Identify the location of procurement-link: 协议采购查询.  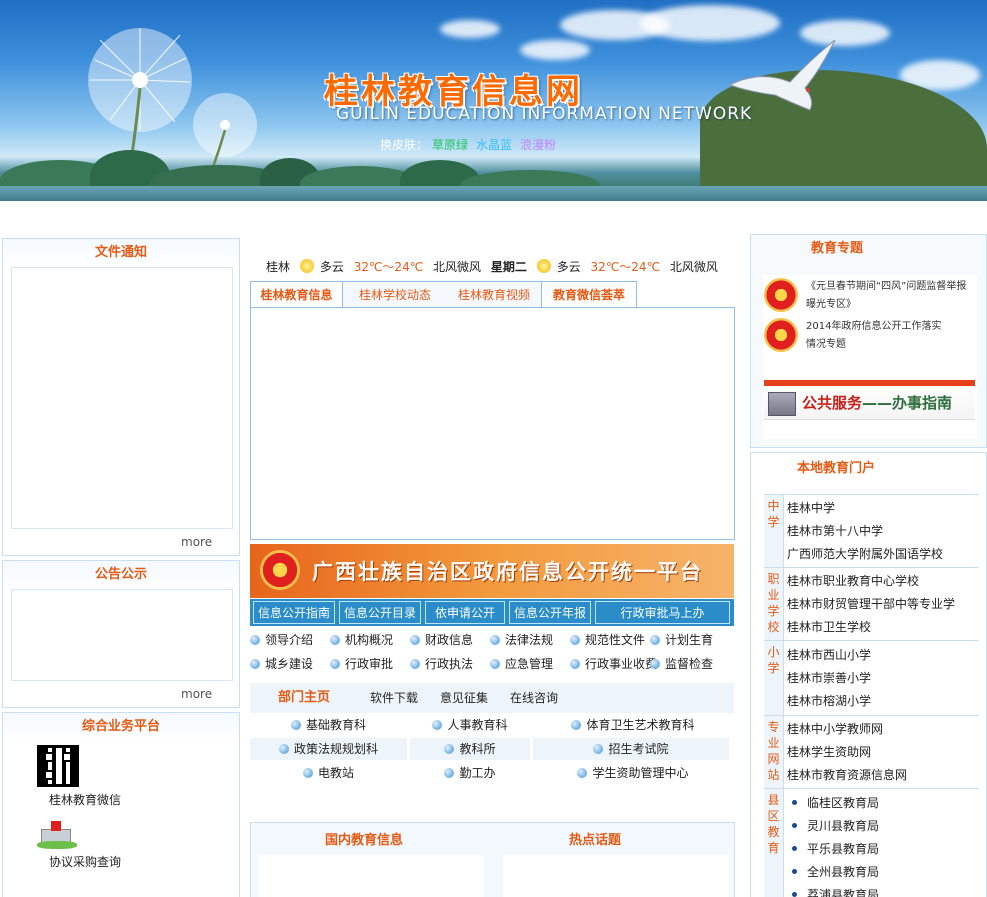
(85, 861).